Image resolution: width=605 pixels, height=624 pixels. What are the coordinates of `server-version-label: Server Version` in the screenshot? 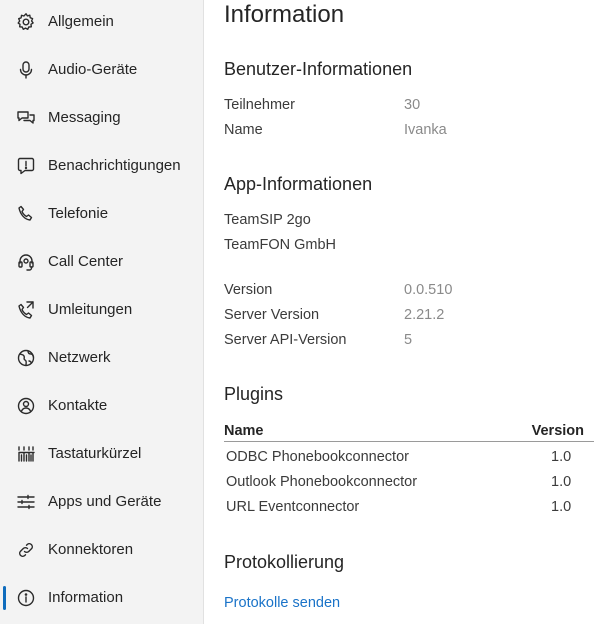 It's located at (272, 315).